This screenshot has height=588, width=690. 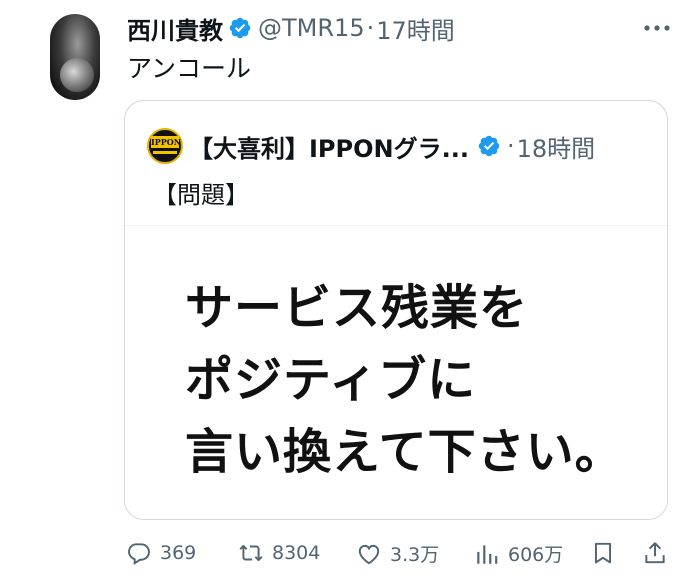 I want to click on quote-time: 18時間, so click(x=556, y=148).